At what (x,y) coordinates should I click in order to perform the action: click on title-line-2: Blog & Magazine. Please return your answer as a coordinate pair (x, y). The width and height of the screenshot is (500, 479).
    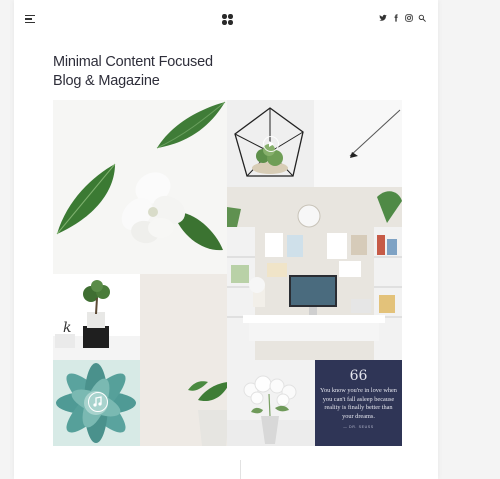
    Looking at the image, I should click on (107, 81).